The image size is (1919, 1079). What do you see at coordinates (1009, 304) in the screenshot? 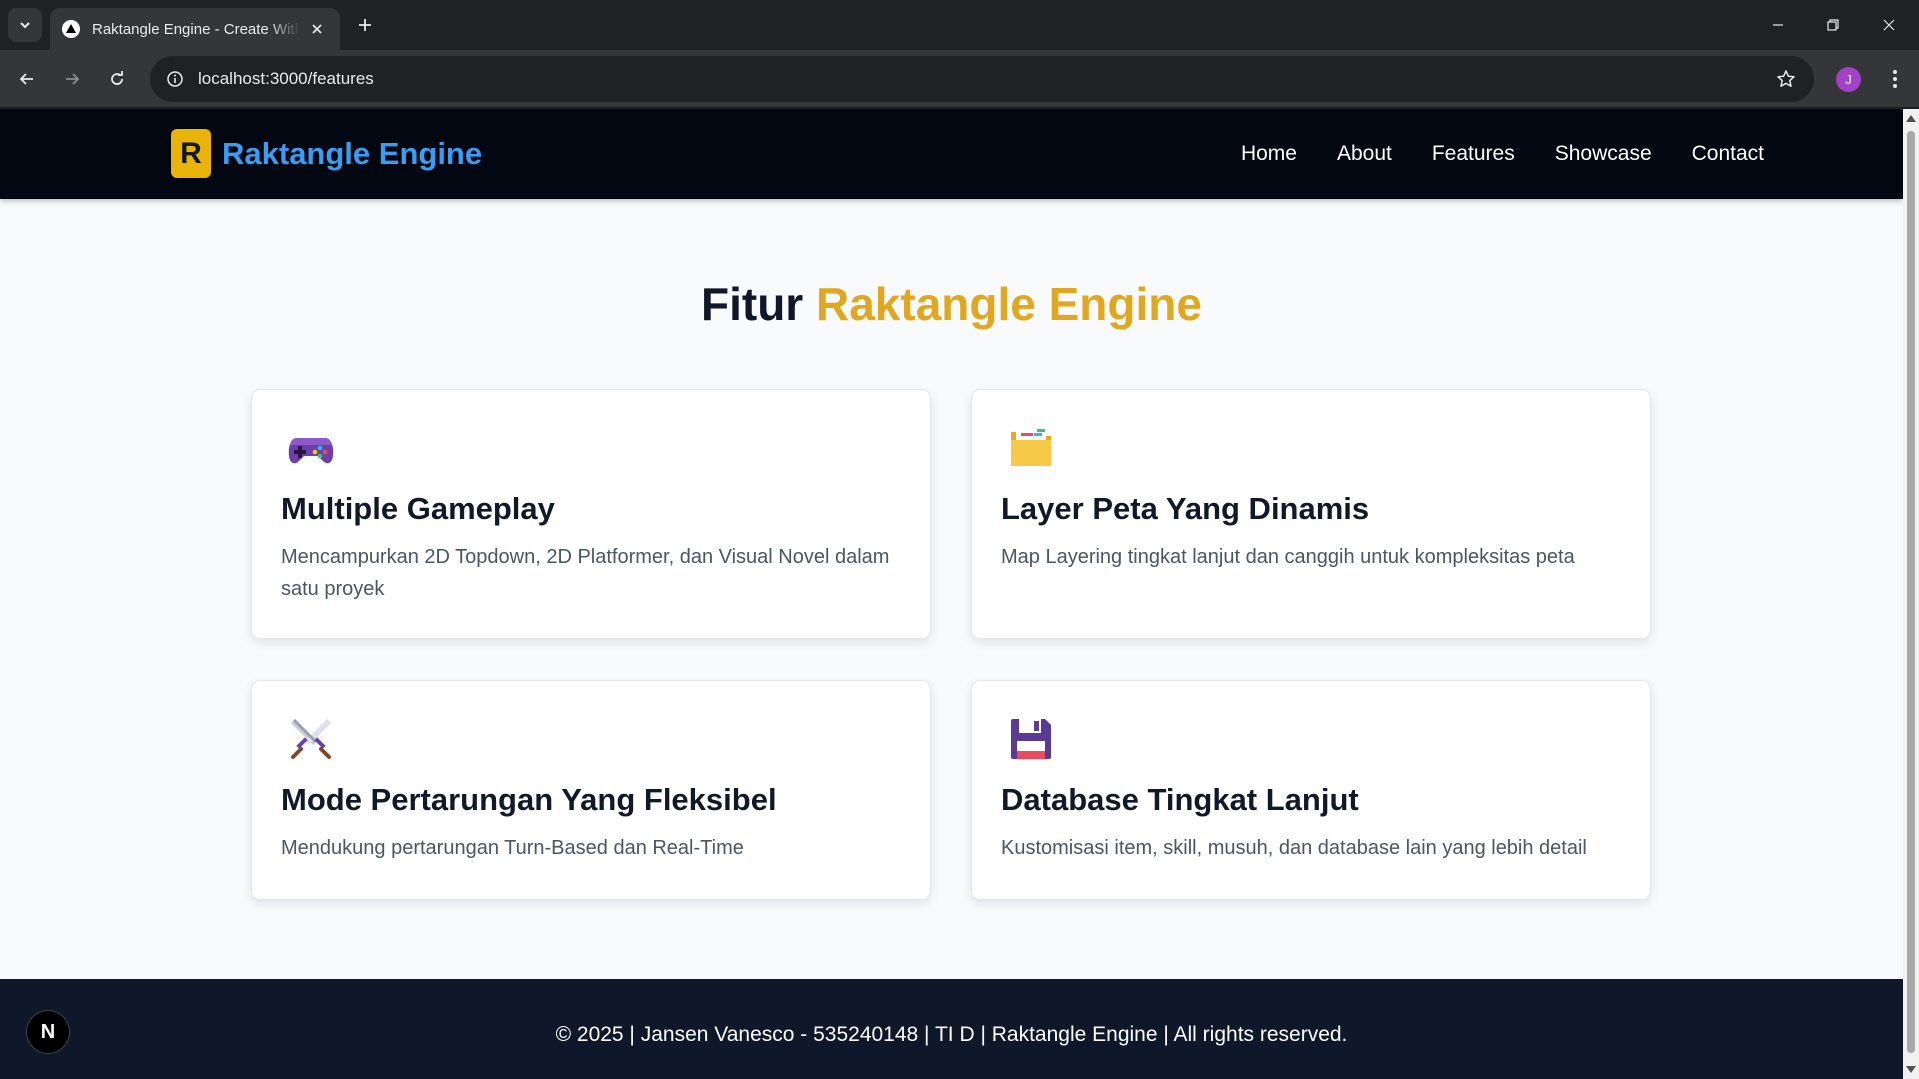
I see `page-title-accent: Raktangle Engine` at bounding box center [1009, 304].